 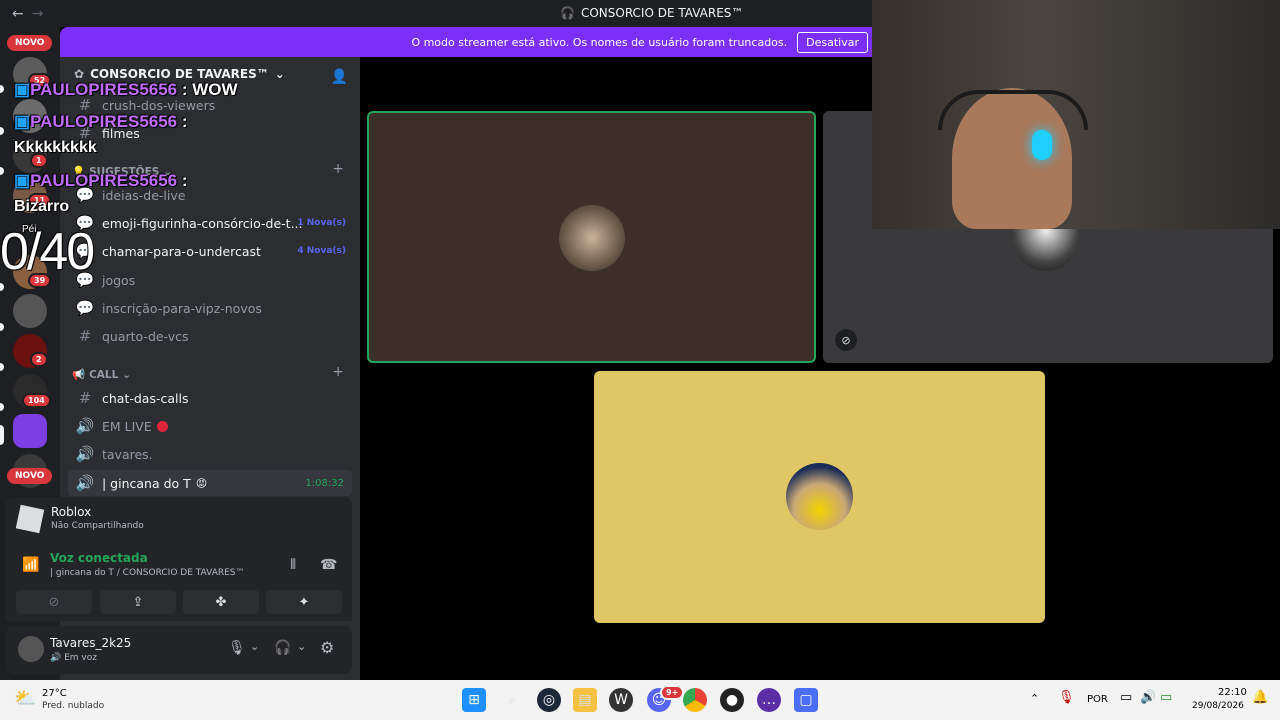 What do you see at coordinates (585, 700) in the screenshot?
I see `file-explorer-icon: ▤` at bounding box center [585, 700].